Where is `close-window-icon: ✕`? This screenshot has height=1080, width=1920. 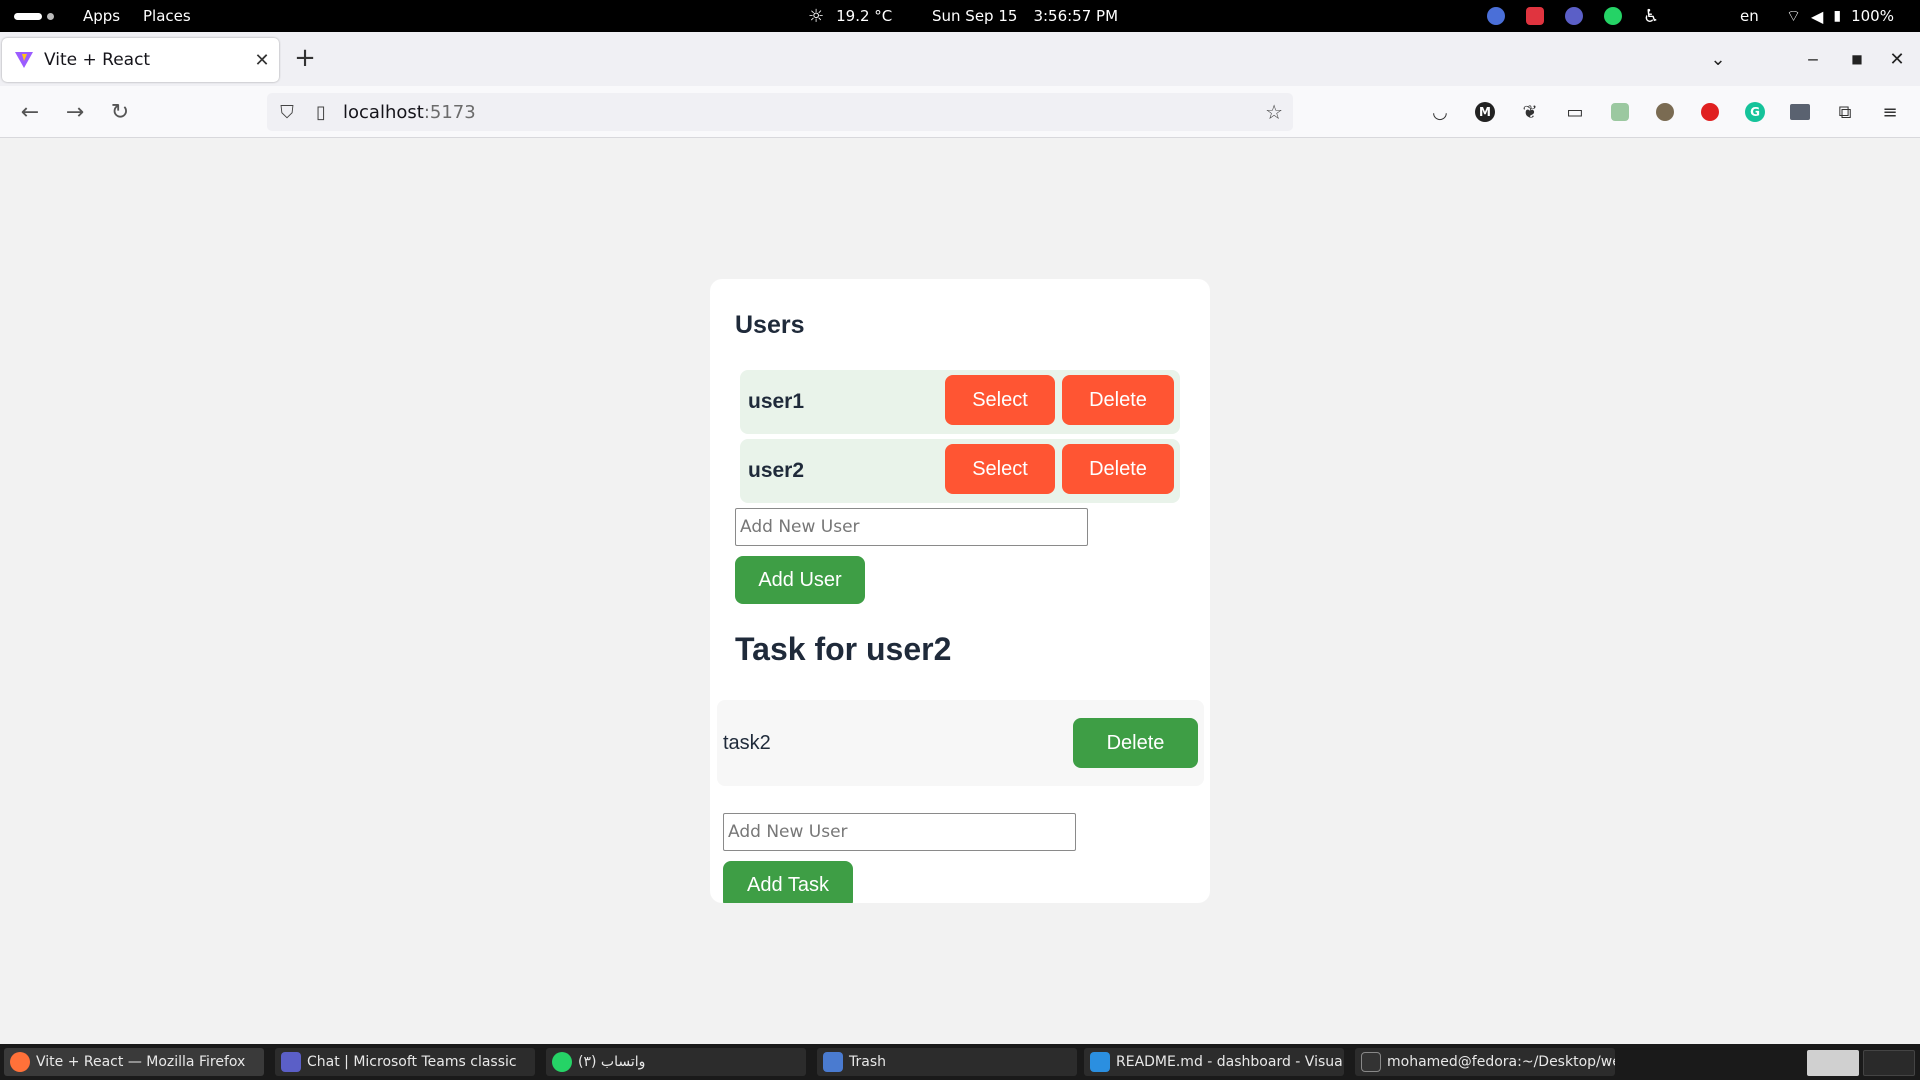 close-window-icon: ✕ is located at coordinates (1897, 59).